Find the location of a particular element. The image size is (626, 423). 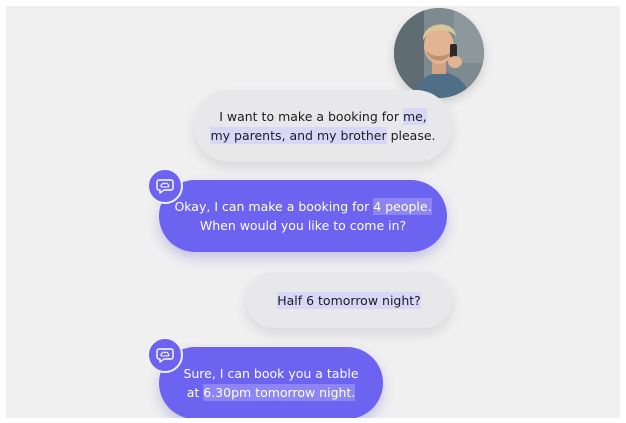

message-text-segment: Okay, I can make a booking for is located at coordinates (274, 206).